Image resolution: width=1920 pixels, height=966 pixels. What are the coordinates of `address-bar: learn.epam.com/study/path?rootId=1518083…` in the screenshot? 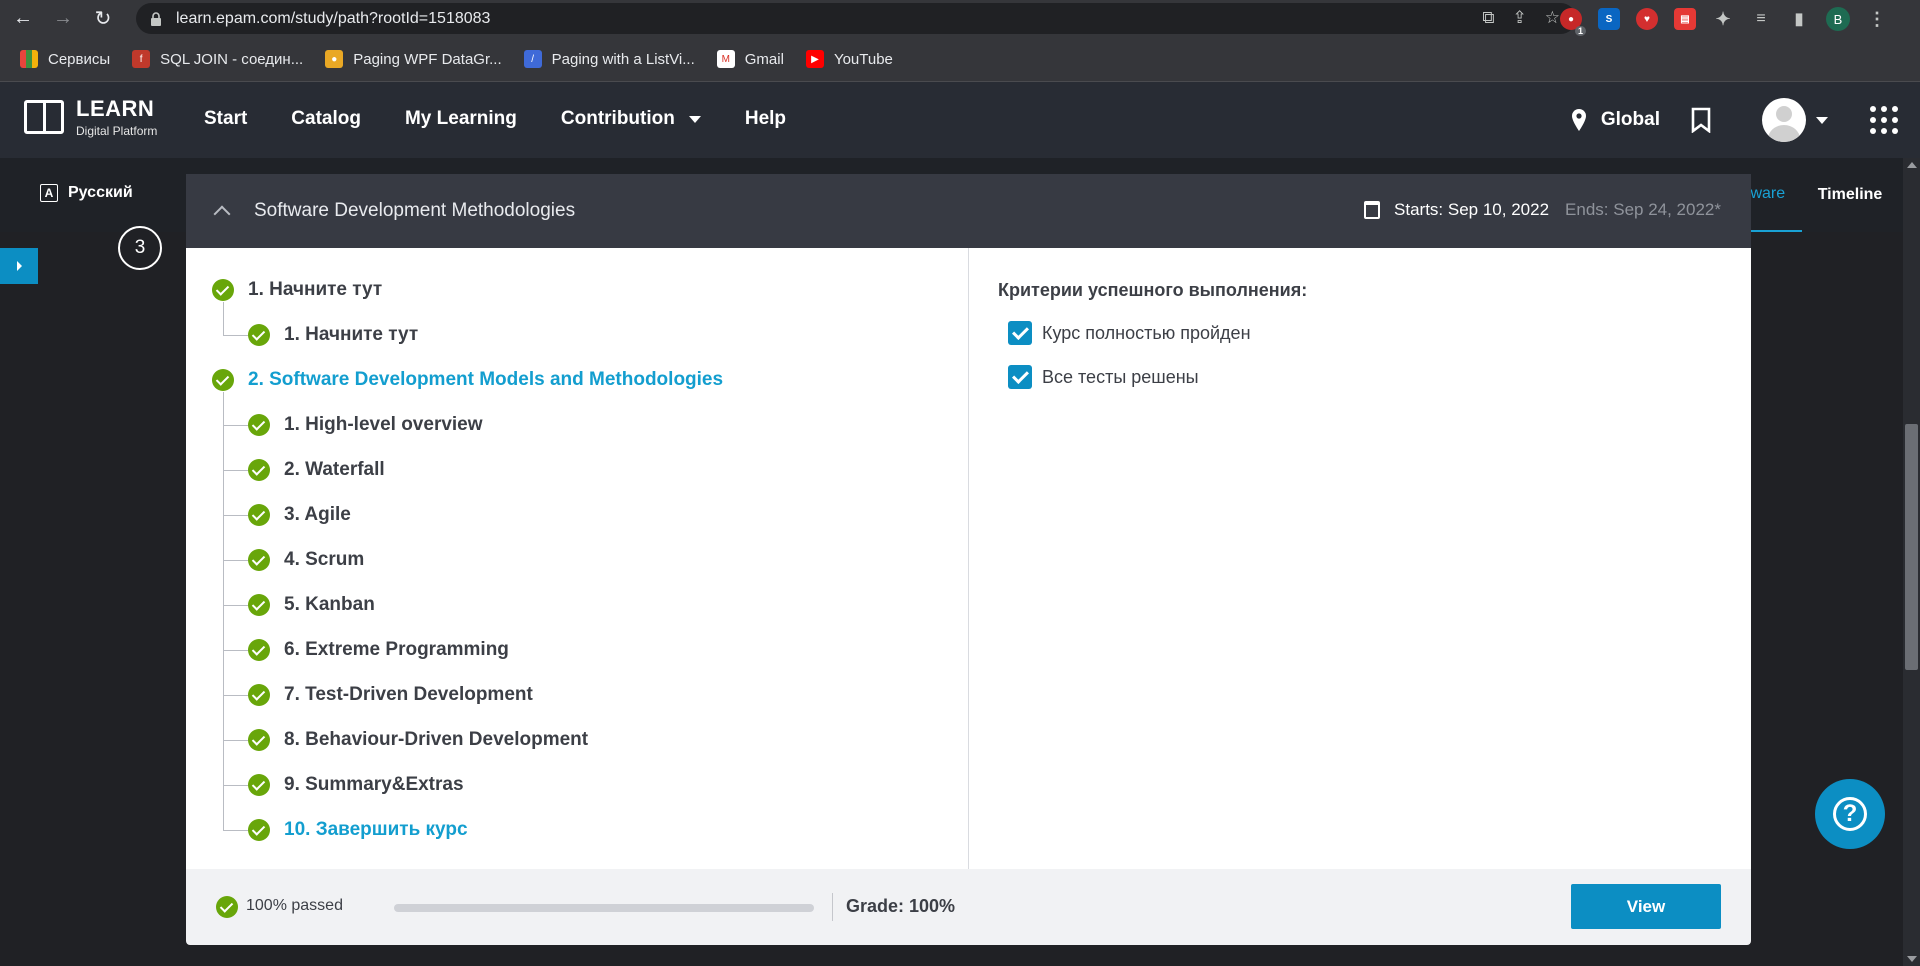 It's located at (856, 18).